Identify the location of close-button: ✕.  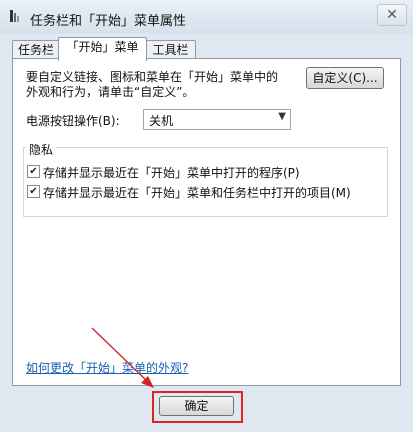
(392, 15).